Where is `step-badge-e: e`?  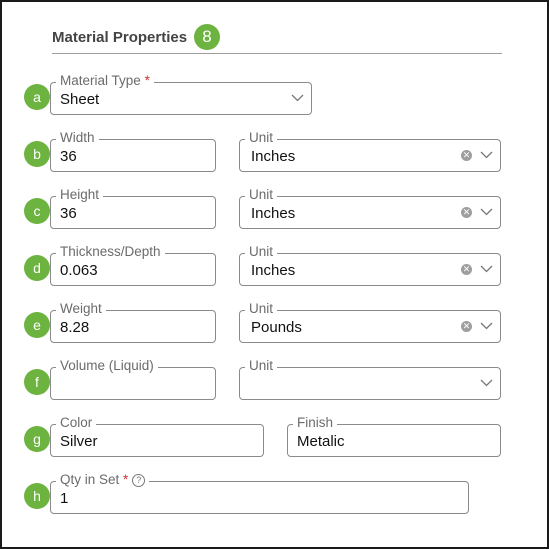
step-badge-e: e is located at coordinates (37, 325).